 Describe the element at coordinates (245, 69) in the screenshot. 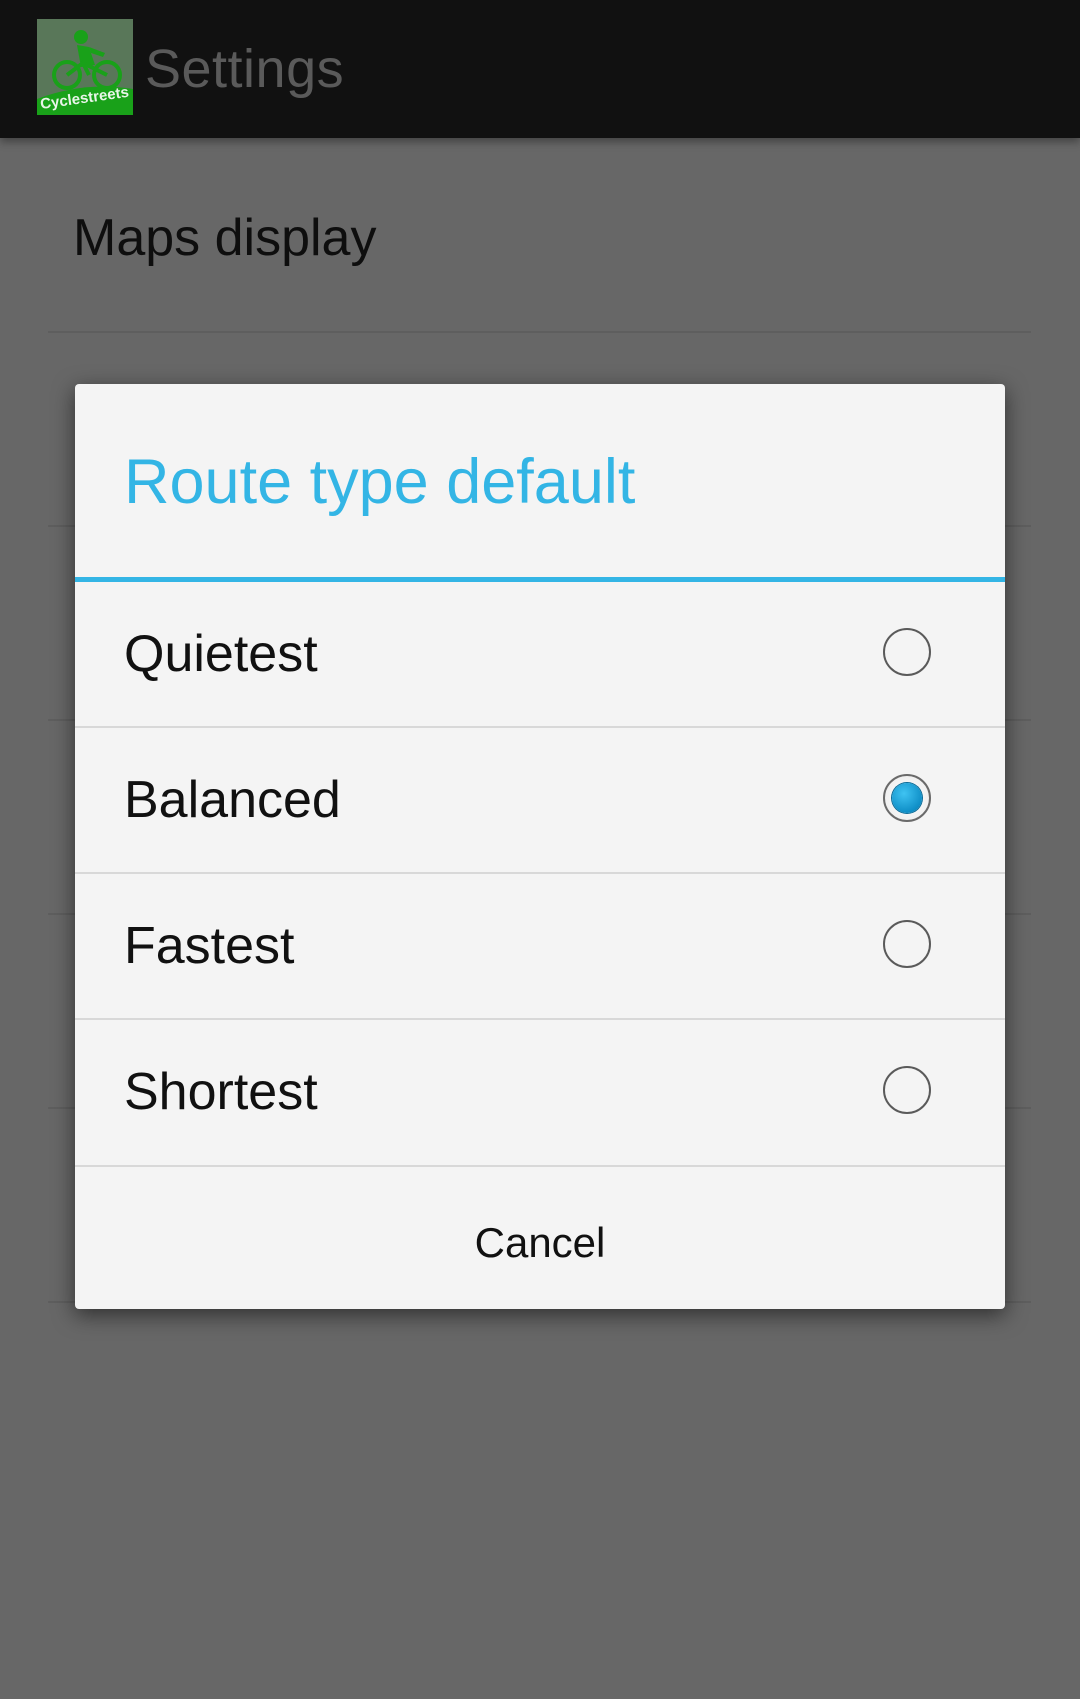

I see `screen-title: Settings` at that location.